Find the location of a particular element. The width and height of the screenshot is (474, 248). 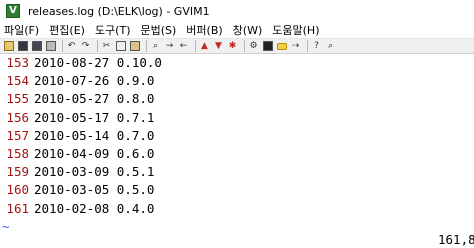

line-number: 161 is located at coordinates (17, 208).